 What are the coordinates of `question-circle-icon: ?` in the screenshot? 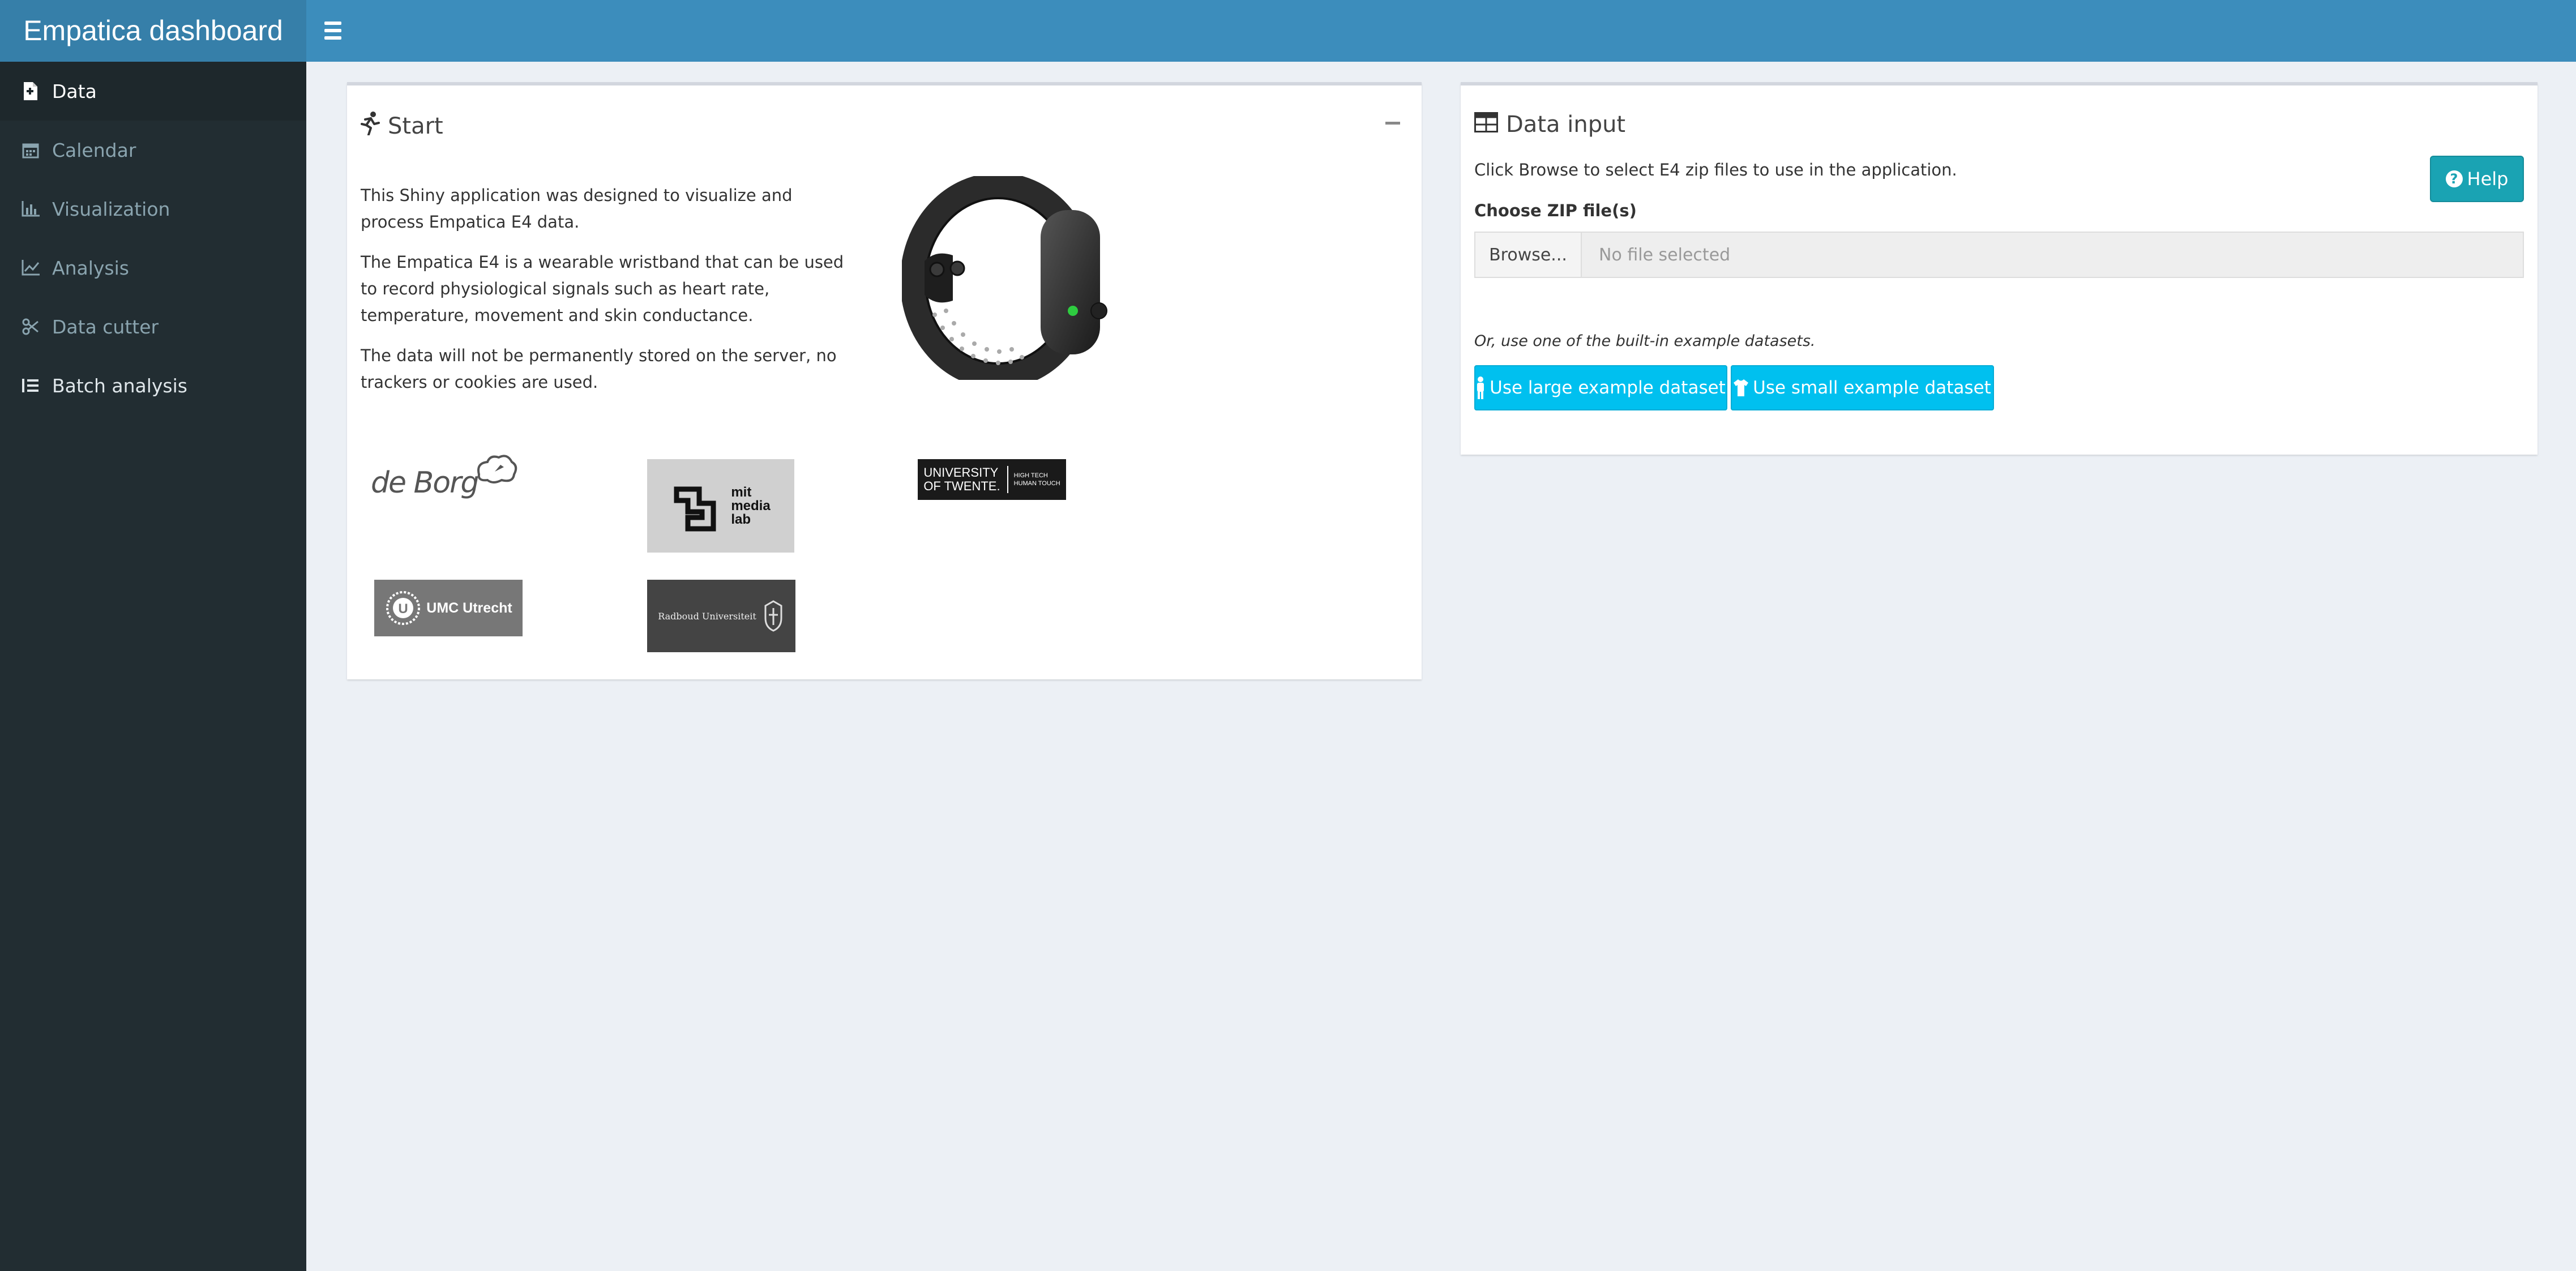 It's located at (2454, 178).